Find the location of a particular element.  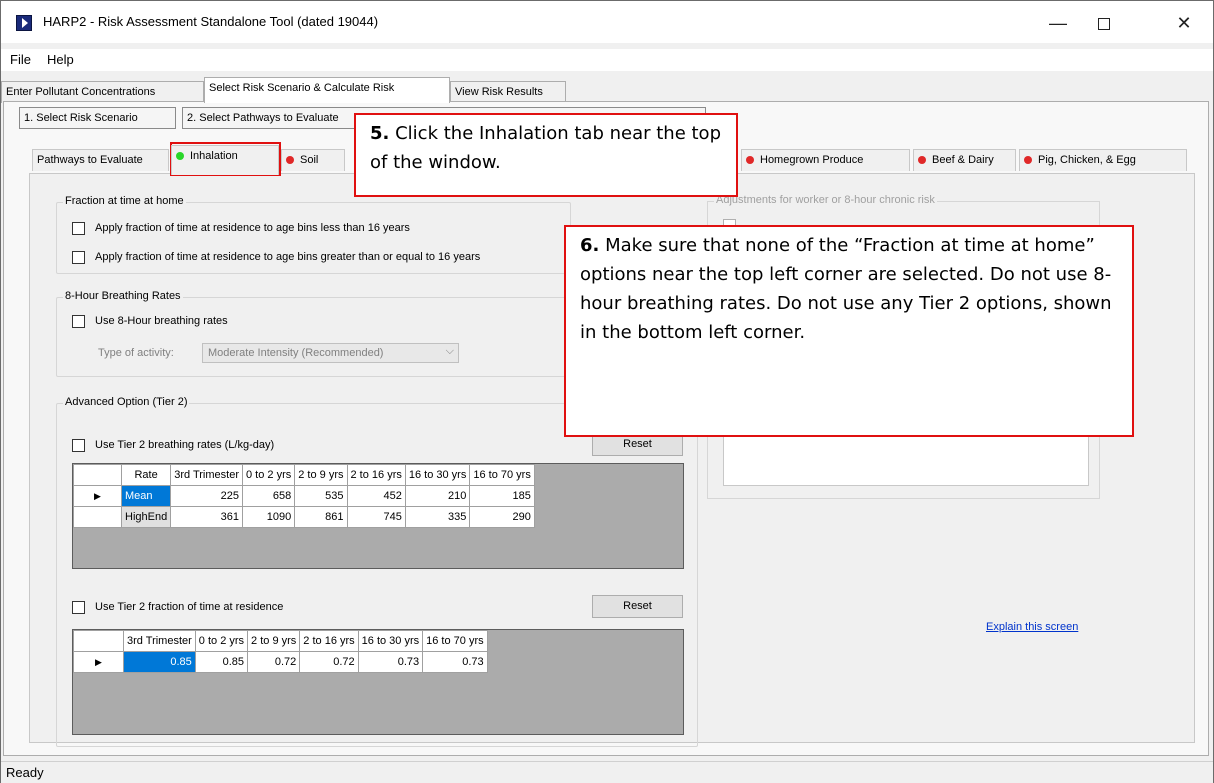

grid-cell: 658 is located at coordinates (268, 496).